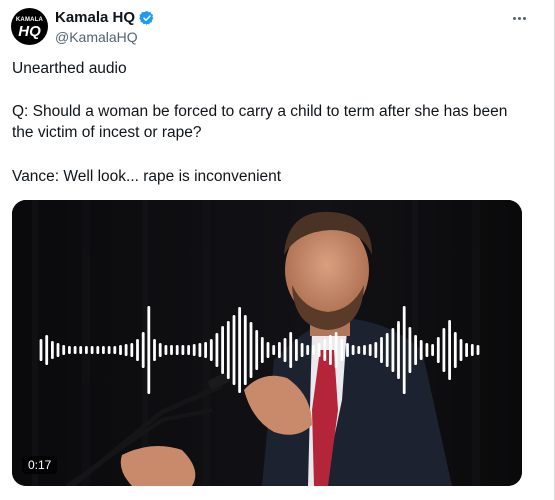 The image size is (555, 500). I want to click on video-duration: 0:17, so click(40, 465).